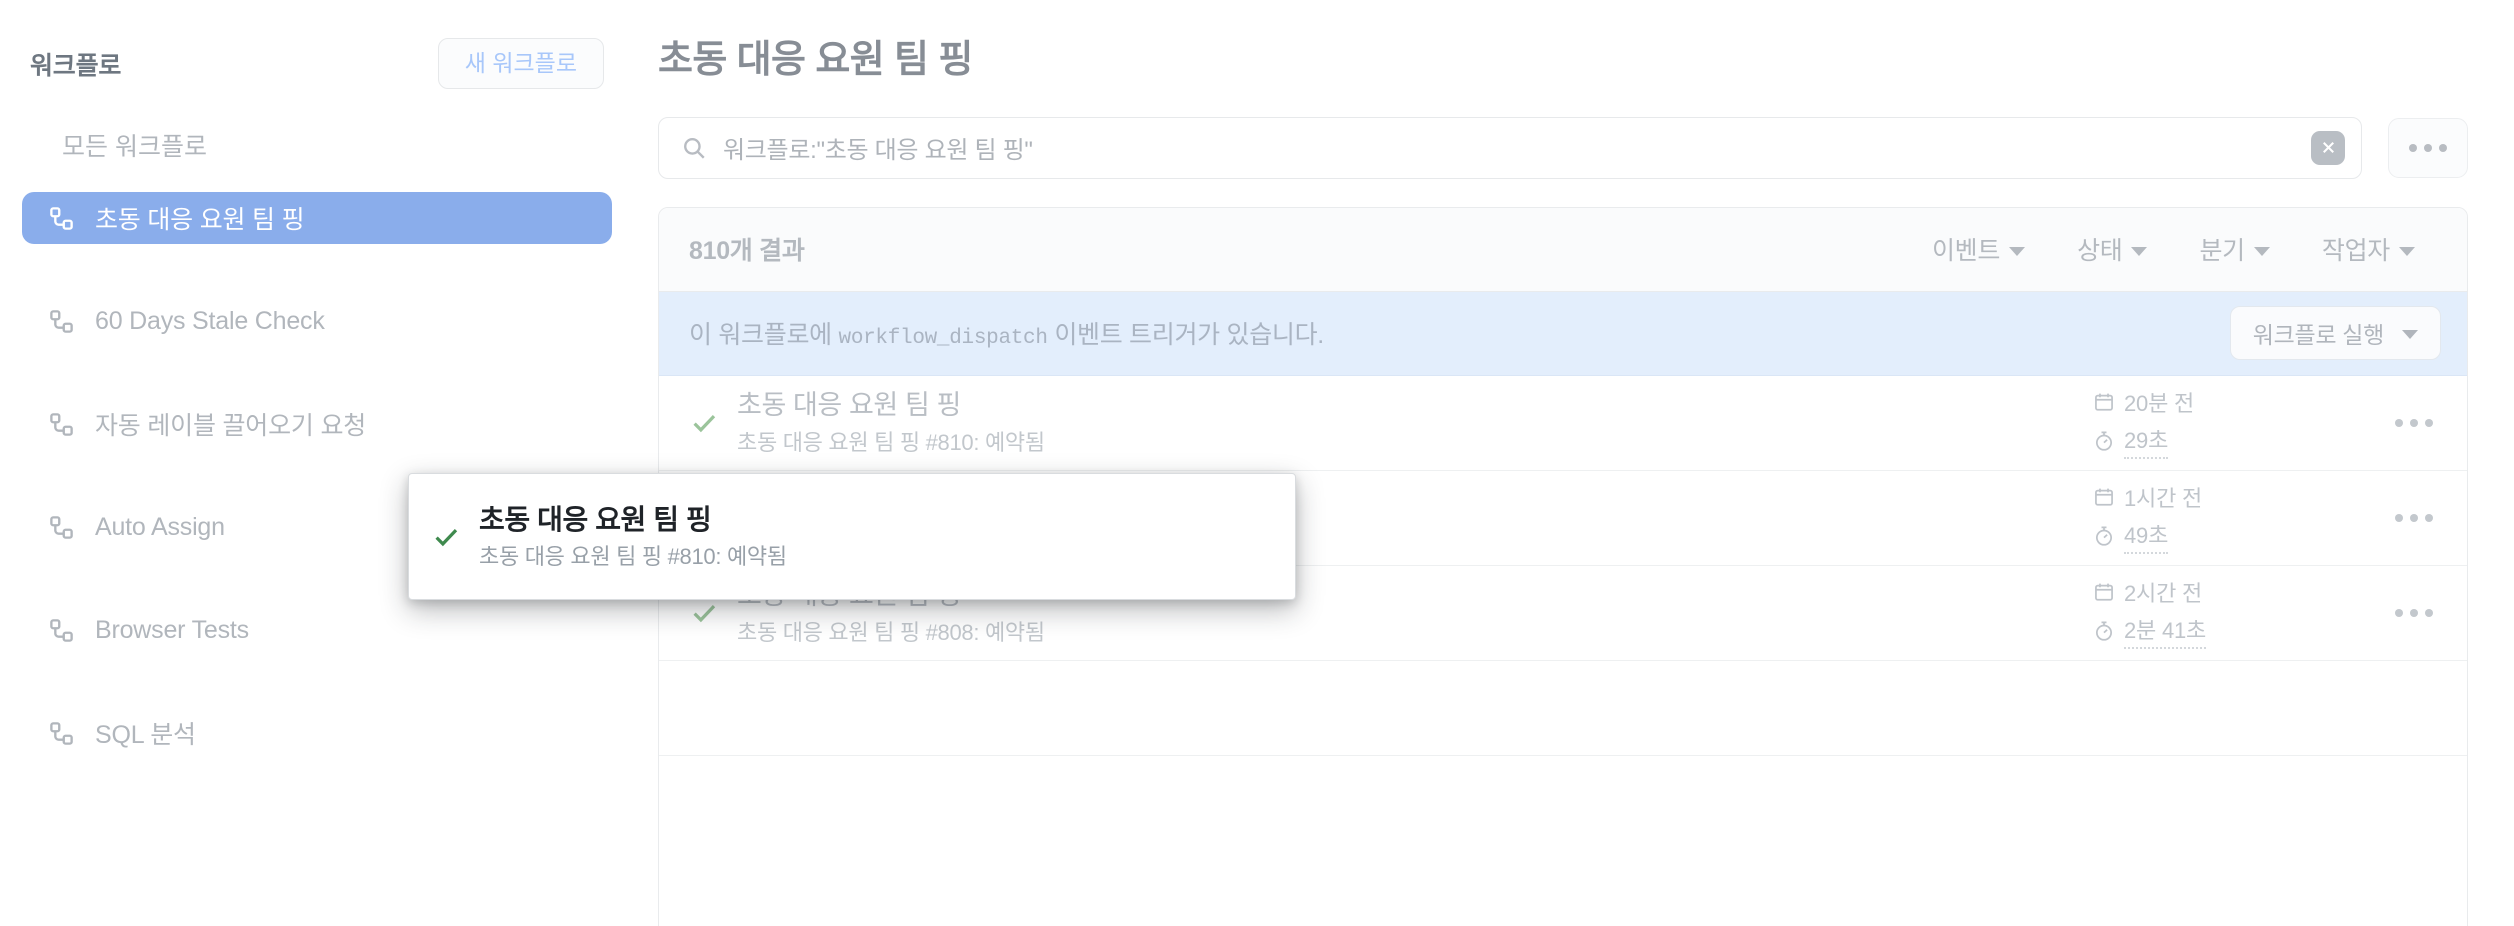 This screenshot has width=2514, height=926. Describe the element at coordinates (1563, 708) in the screenshot. I see `table-row` at that location.